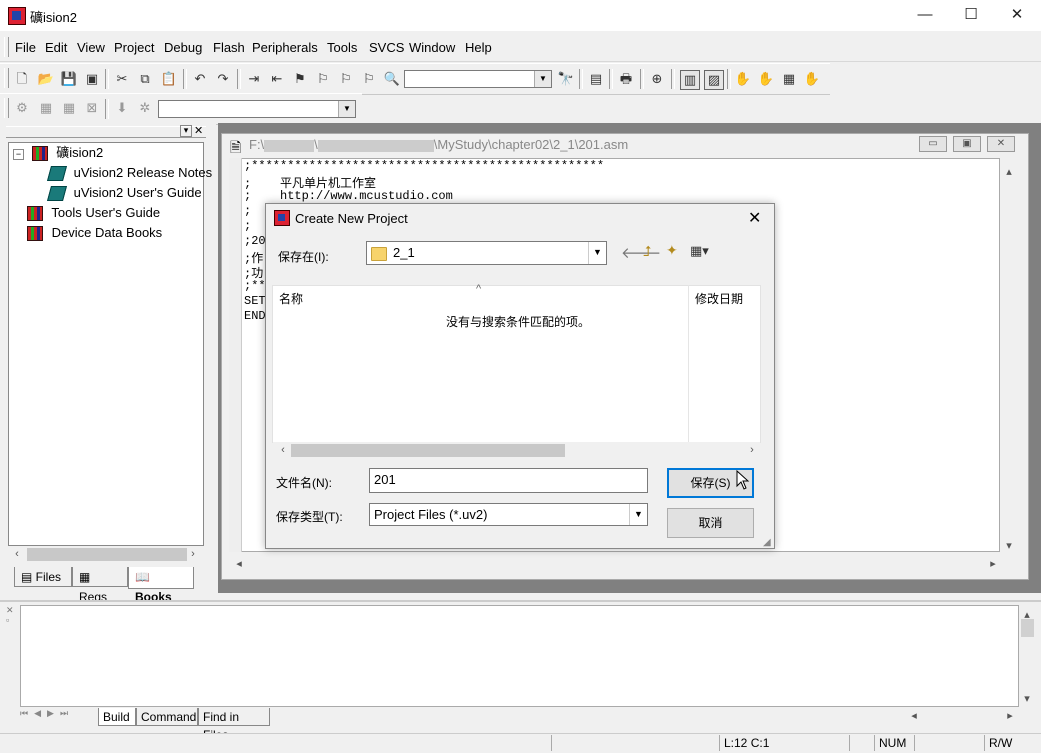 This screenshot has width=1041, height=753. I want to click on rebuild-icon: ▦, so click(69, 108).